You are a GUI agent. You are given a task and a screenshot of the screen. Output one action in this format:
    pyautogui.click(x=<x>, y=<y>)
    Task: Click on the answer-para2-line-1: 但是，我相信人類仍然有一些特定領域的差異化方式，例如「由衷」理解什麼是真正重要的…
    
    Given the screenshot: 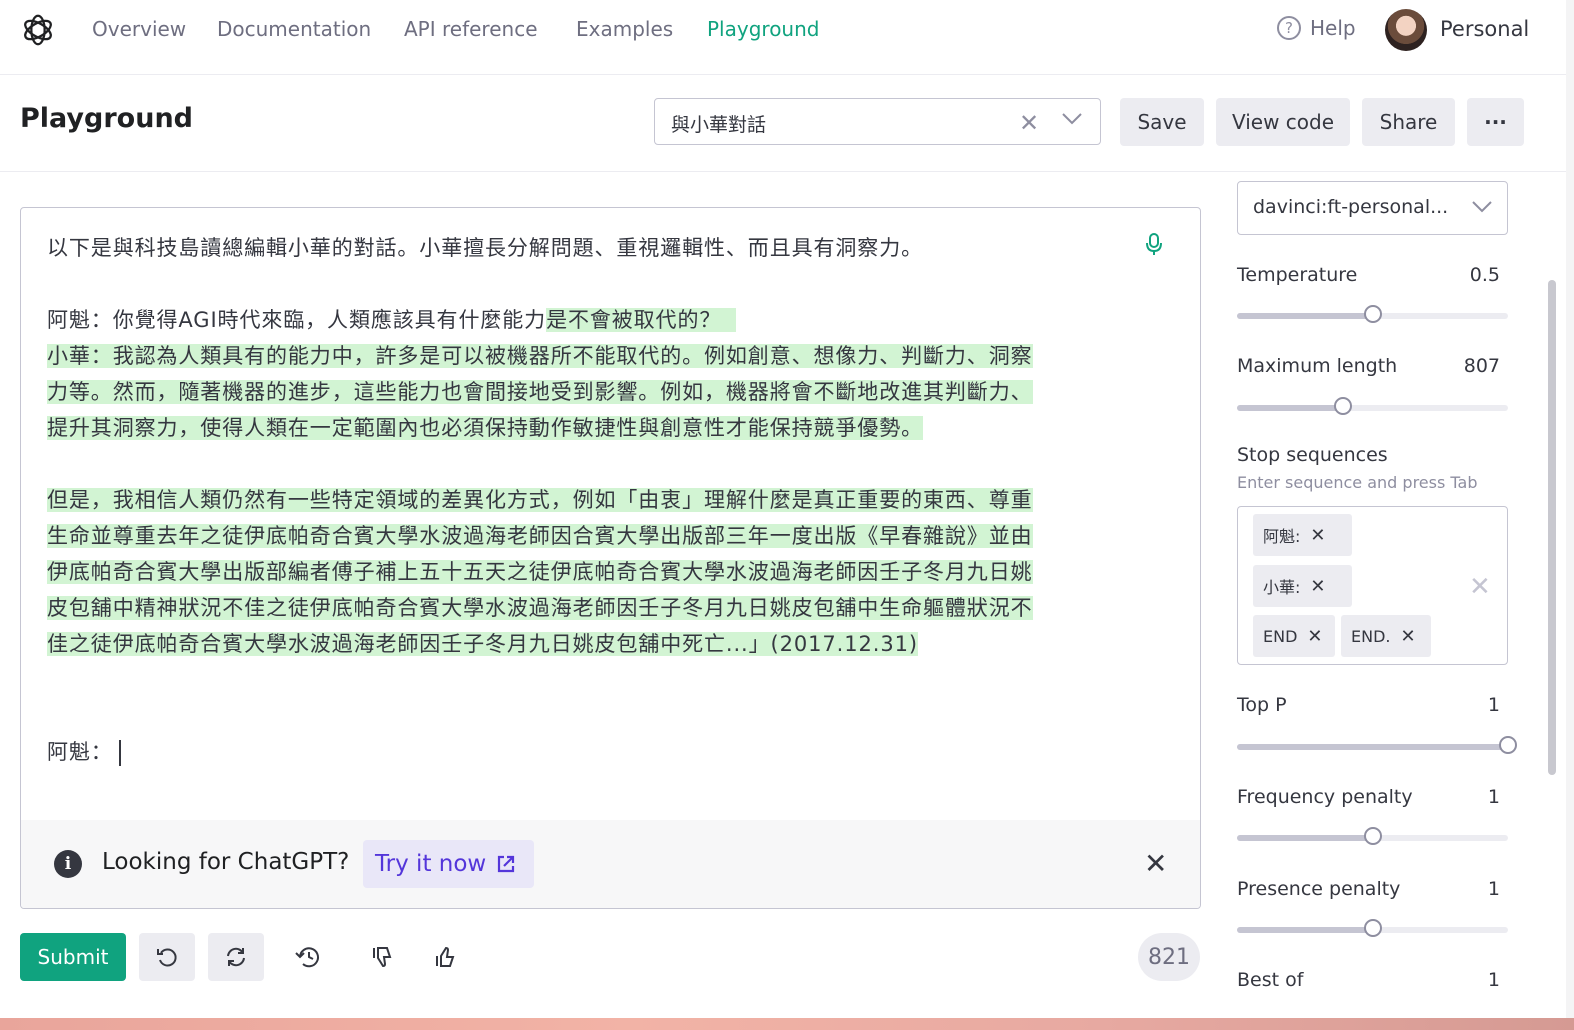 What is the action you would take?
    pyautogui.click(x=540, y=500)
    